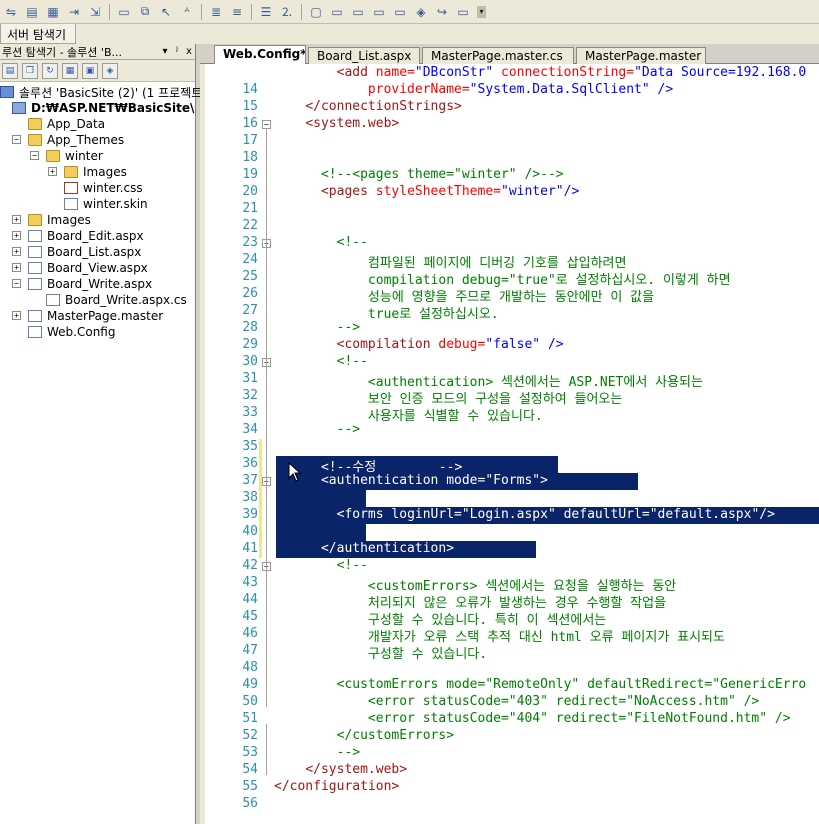 The height and width of the screenshot is (824, 819). Describe the element at coordinates (509, 498) in the screenshot. I see `code-line: 38` at that location.